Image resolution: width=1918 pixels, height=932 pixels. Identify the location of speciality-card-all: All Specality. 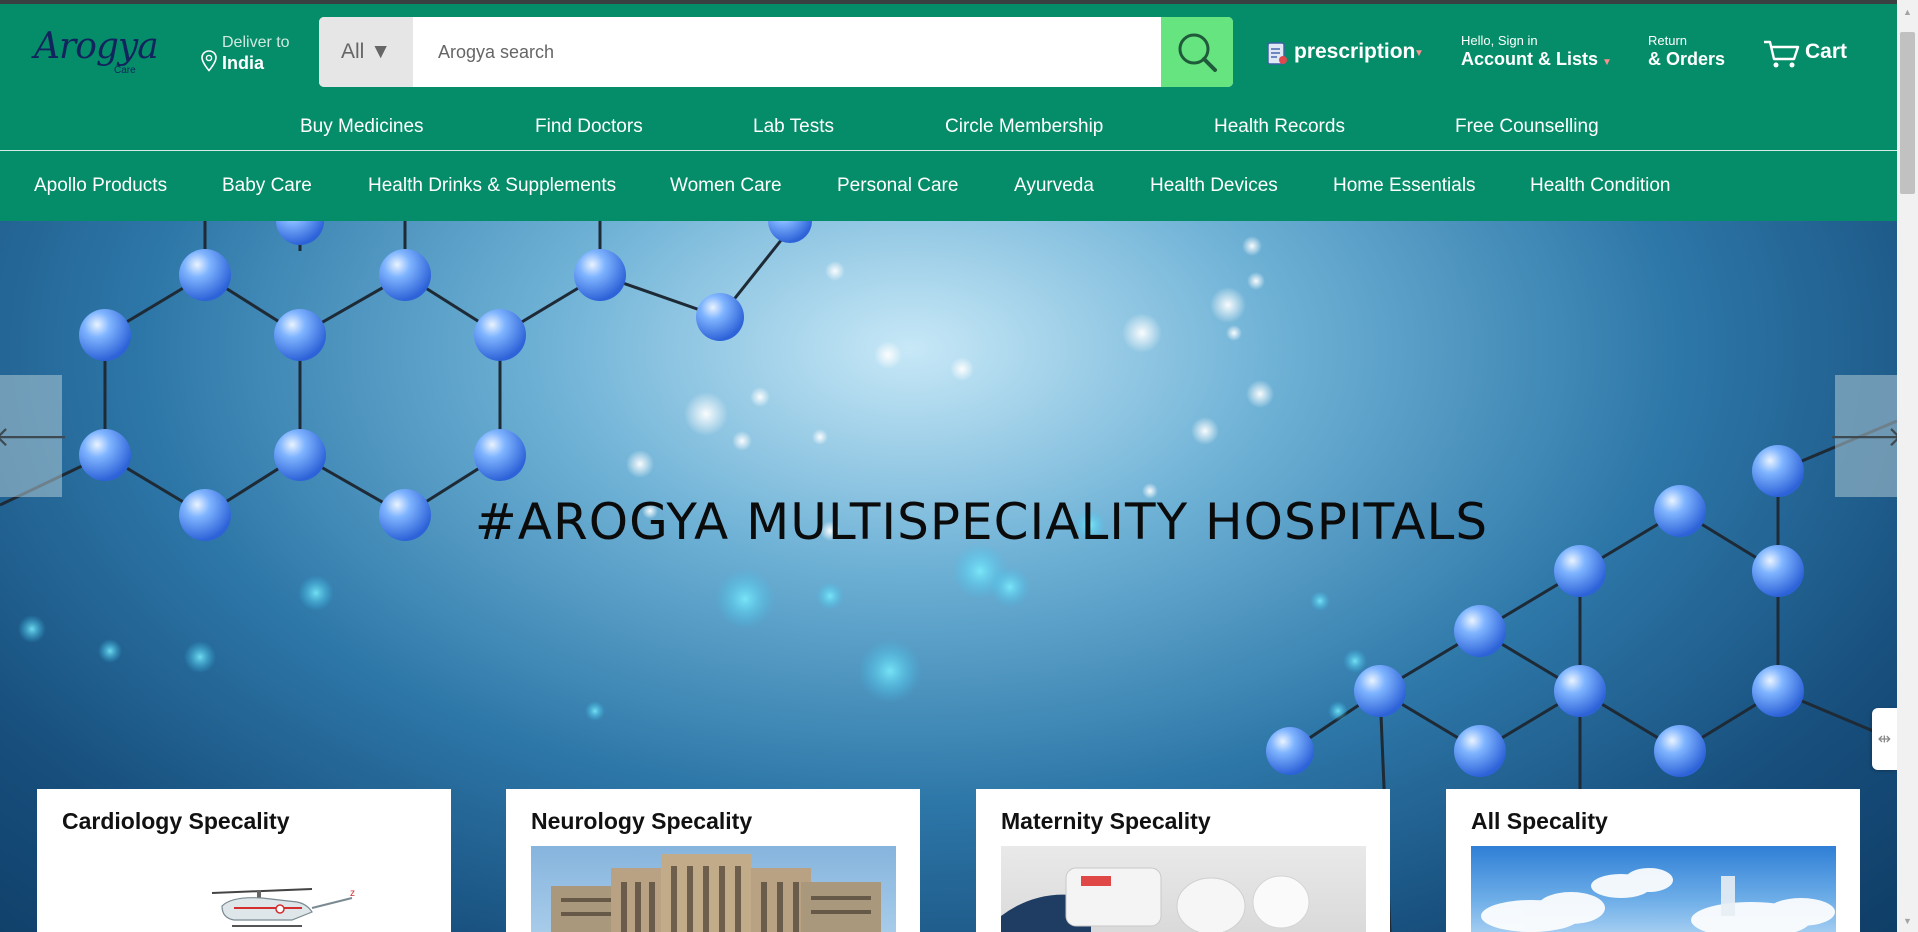
(1653, 860).